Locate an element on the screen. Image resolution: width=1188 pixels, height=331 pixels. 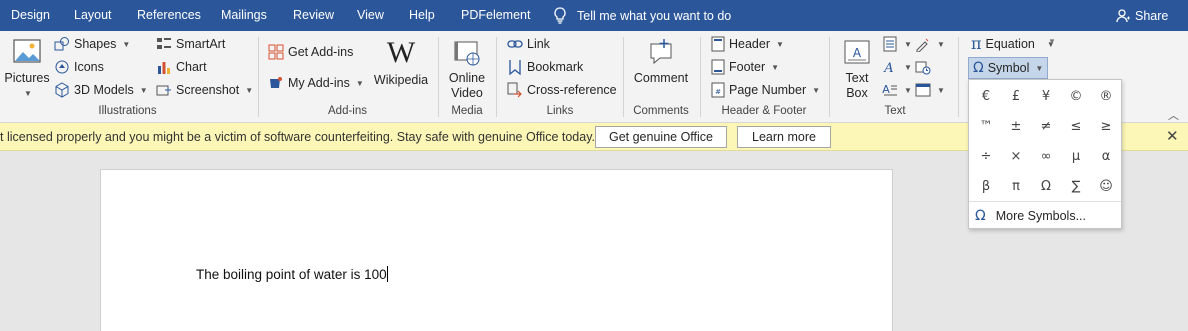
date-time-button is located at coordinates (923, 67).